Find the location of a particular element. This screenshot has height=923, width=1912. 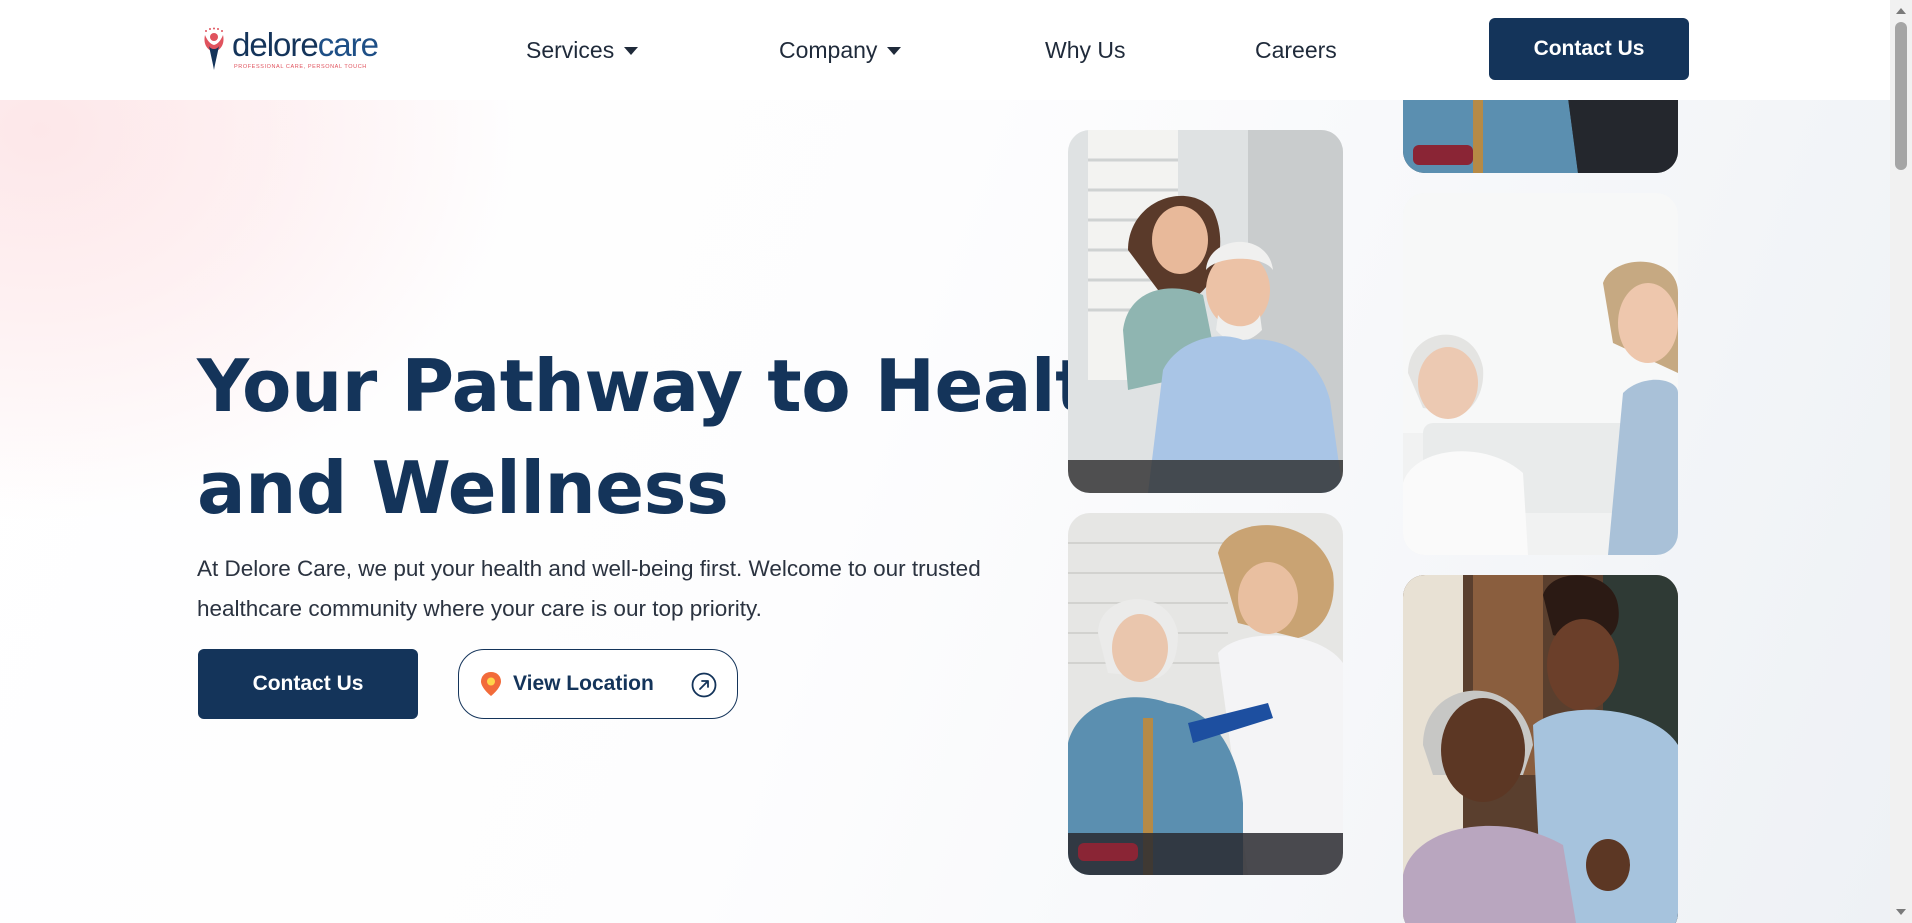

photo-caregiver-woman-cropped is located at coordinates (1540, 136).